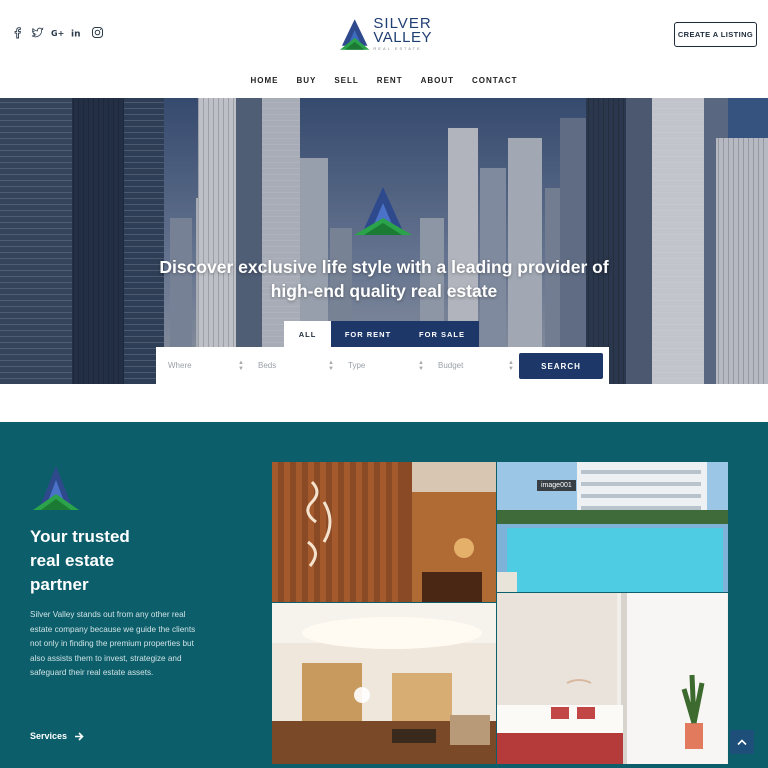  I want to click on social-links: G+ in, so click(57, 32).